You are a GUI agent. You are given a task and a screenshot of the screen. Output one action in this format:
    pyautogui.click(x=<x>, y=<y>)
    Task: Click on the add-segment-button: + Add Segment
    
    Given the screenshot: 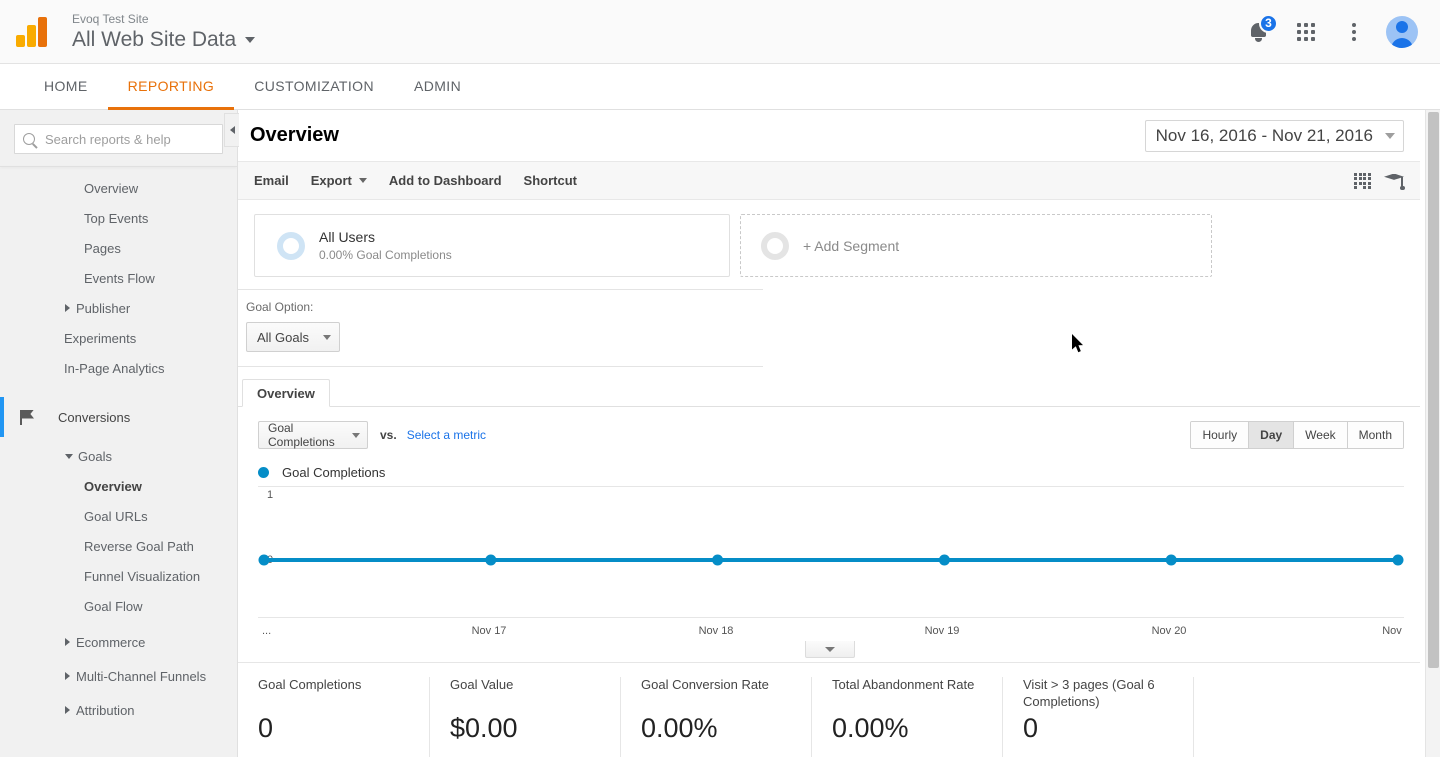 What is the action you would take?
    pyautogui.click(x=976, y=245)
    